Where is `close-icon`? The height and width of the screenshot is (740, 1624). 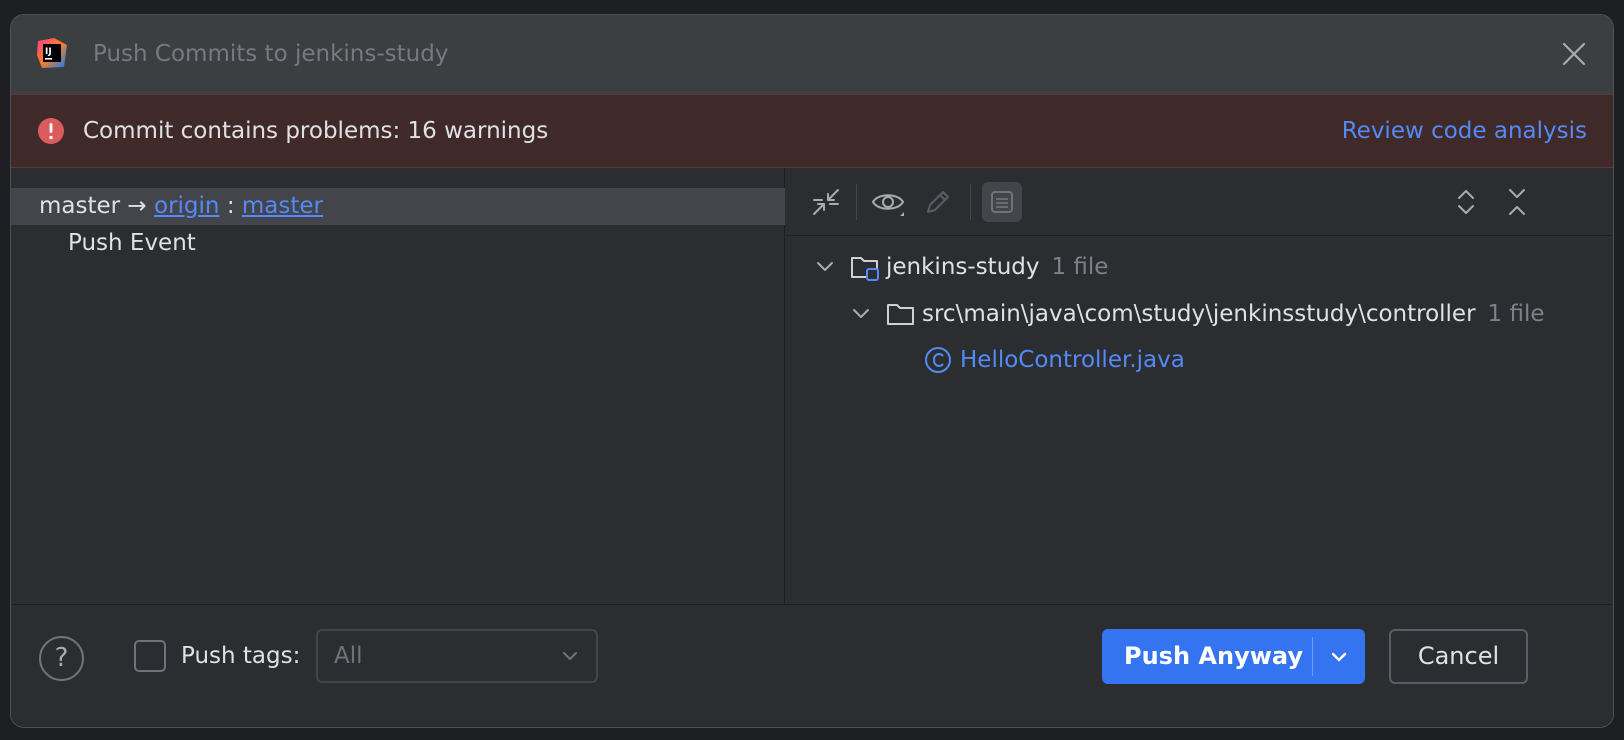 close-icon is located at coordinates (1574, 54).